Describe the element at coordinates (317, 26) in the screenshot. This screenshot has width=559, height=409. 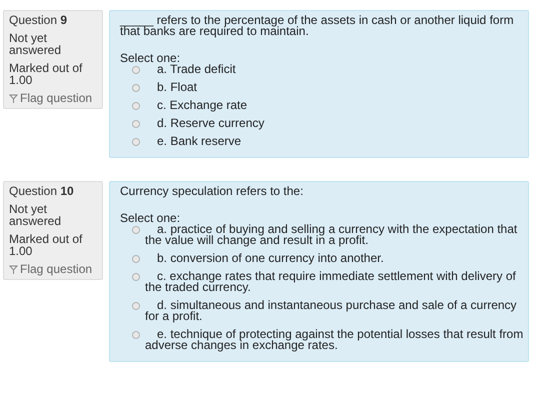
I see `question-text: _____ refers to the percentage of the assets in cash or another liquid form that banks are required to maintain.` at that location.